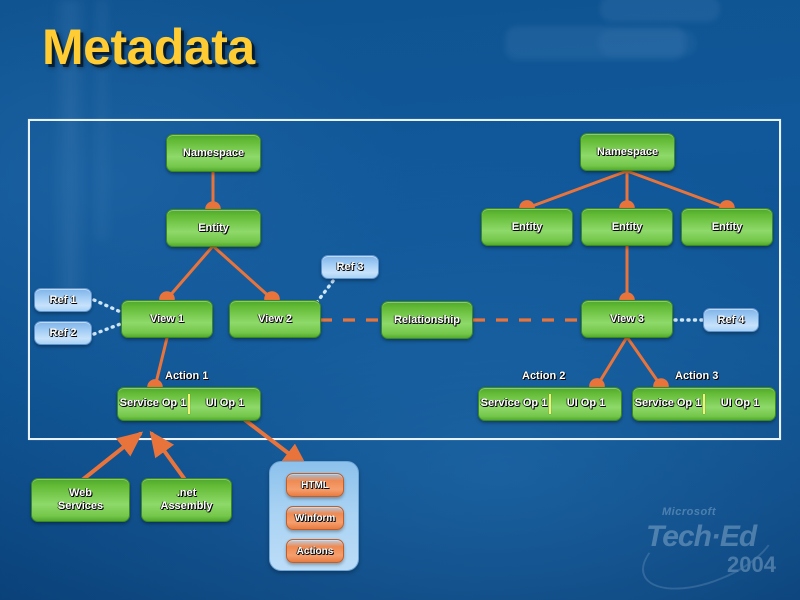 The image size is (800, 600). I want to click on node-view-1: View 1, so click(167, 319).